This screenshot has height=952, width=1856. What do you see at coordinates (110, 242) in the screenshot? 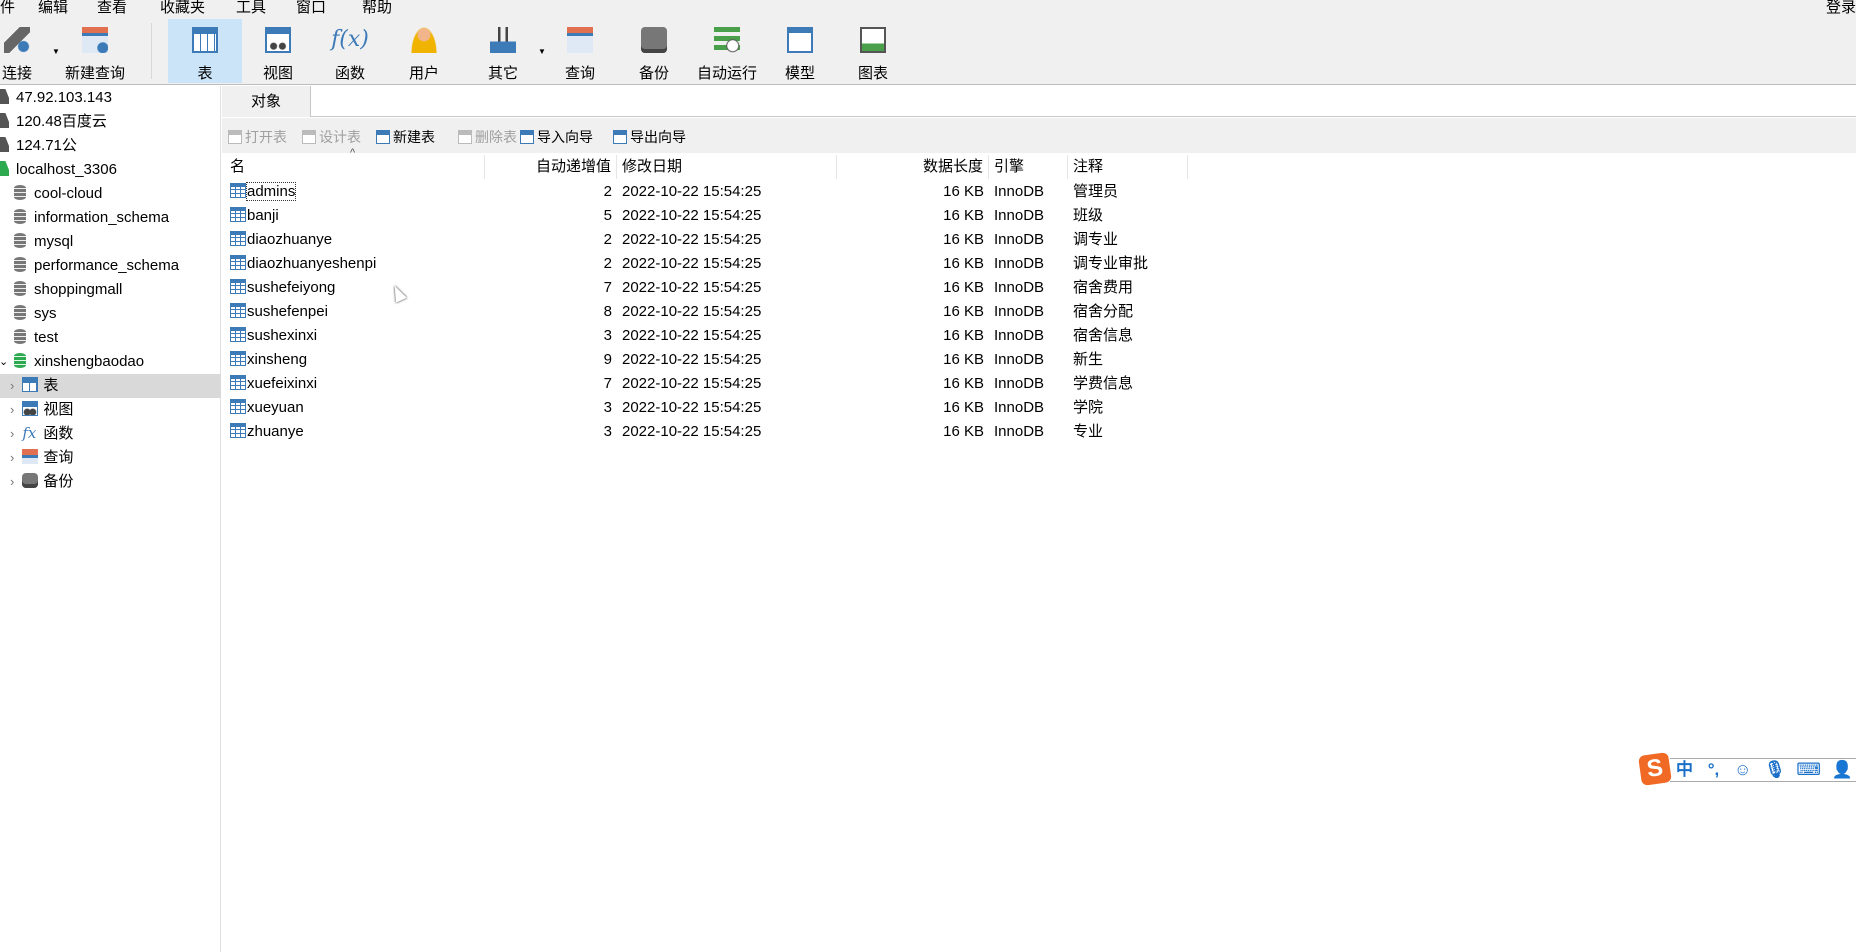
I see `sidebar-database: mysql` at bounding box center [110, 242].